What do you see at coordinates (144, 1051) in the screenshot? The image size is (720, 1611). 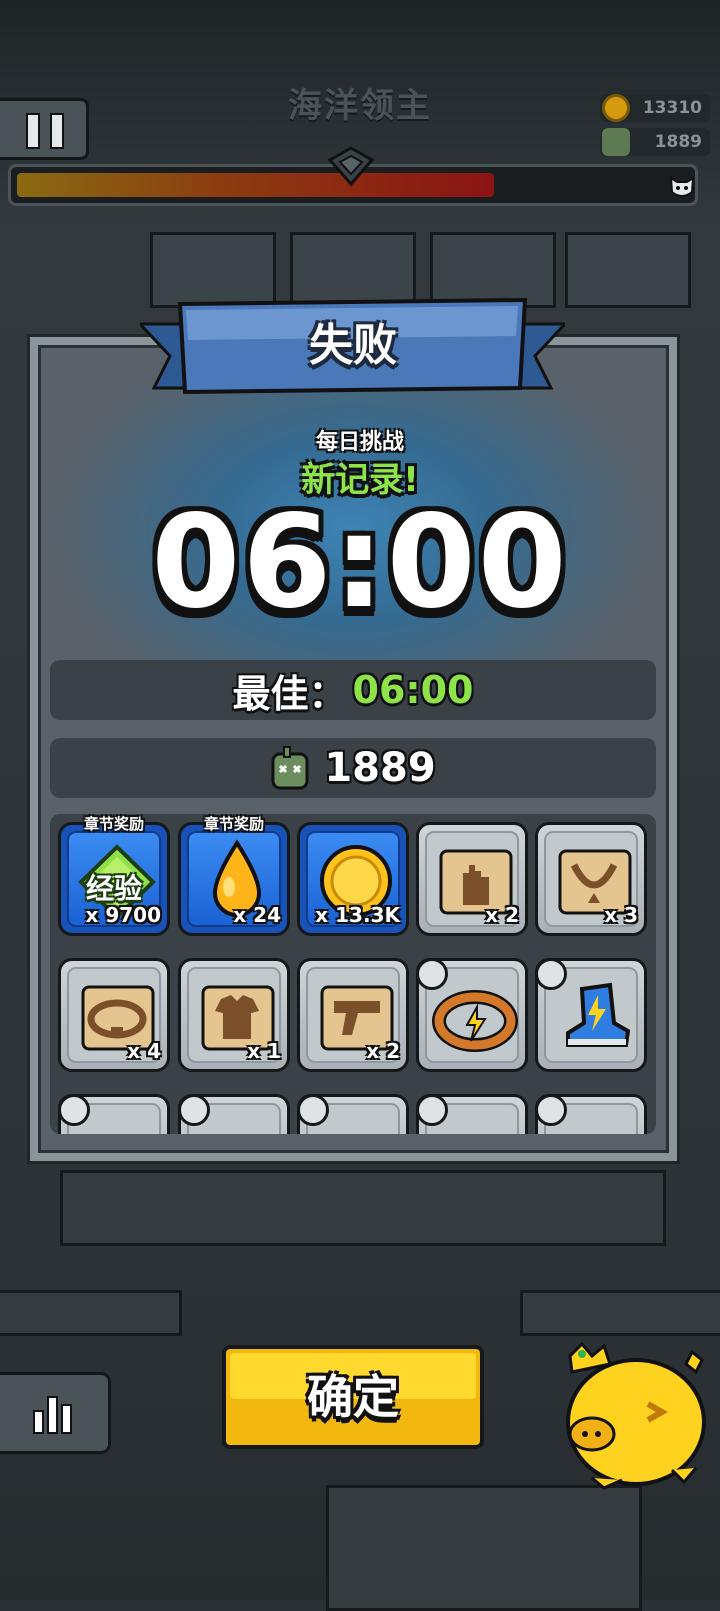 I see `reward-count: x 4` at bounding box center [144, 1051].